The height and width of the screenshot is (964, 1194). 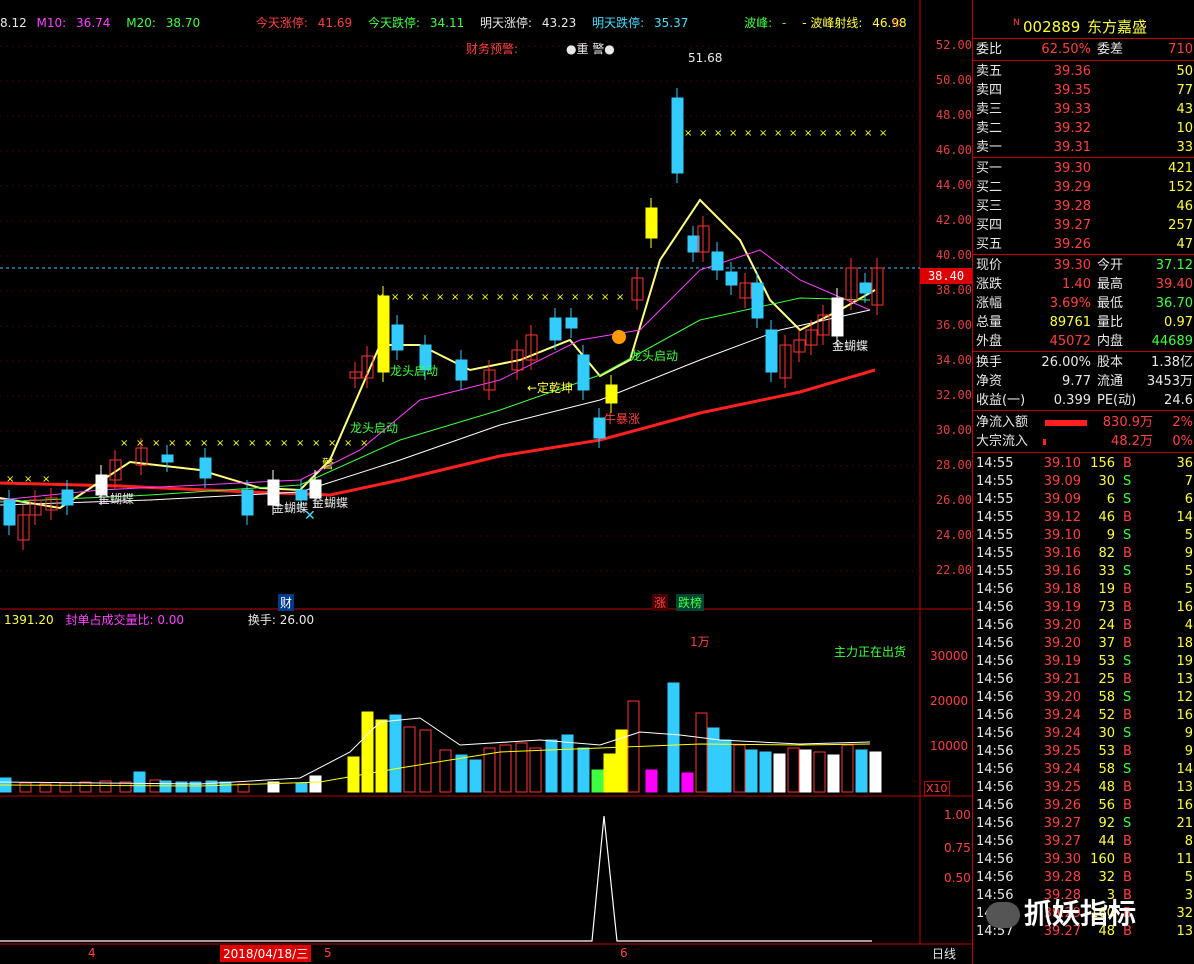 I want to click on tick-row: 14:55 39.10 9 S 5, so click(x=1083, y=536).